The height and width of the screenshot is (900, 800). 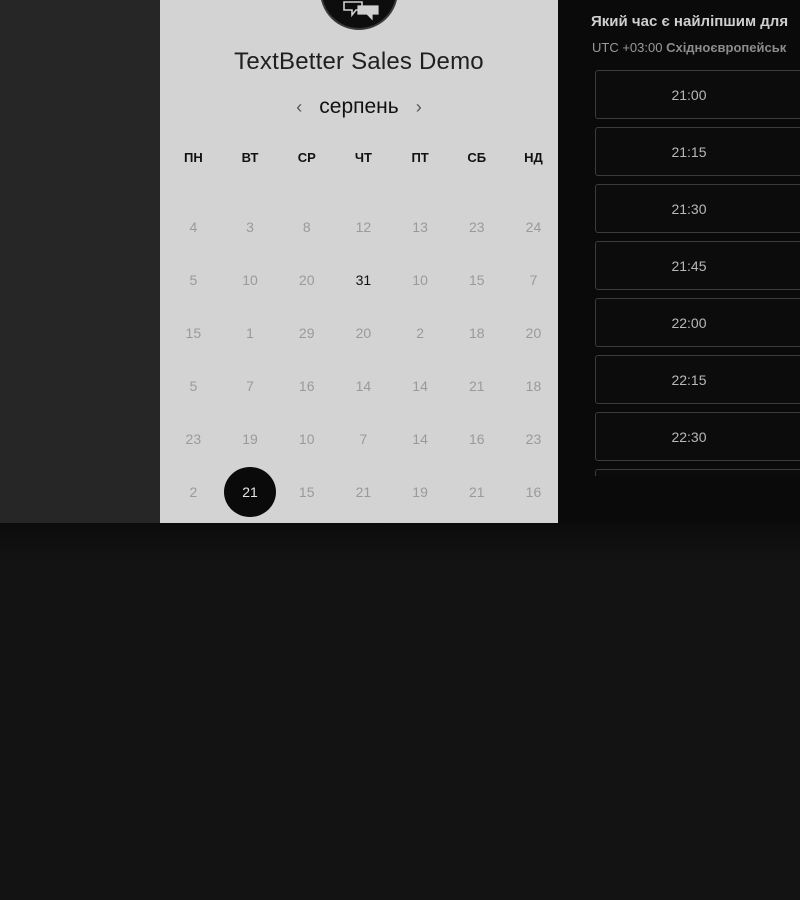 I want to click on calendar-day-selected: 21, so click(x=250, y=491).